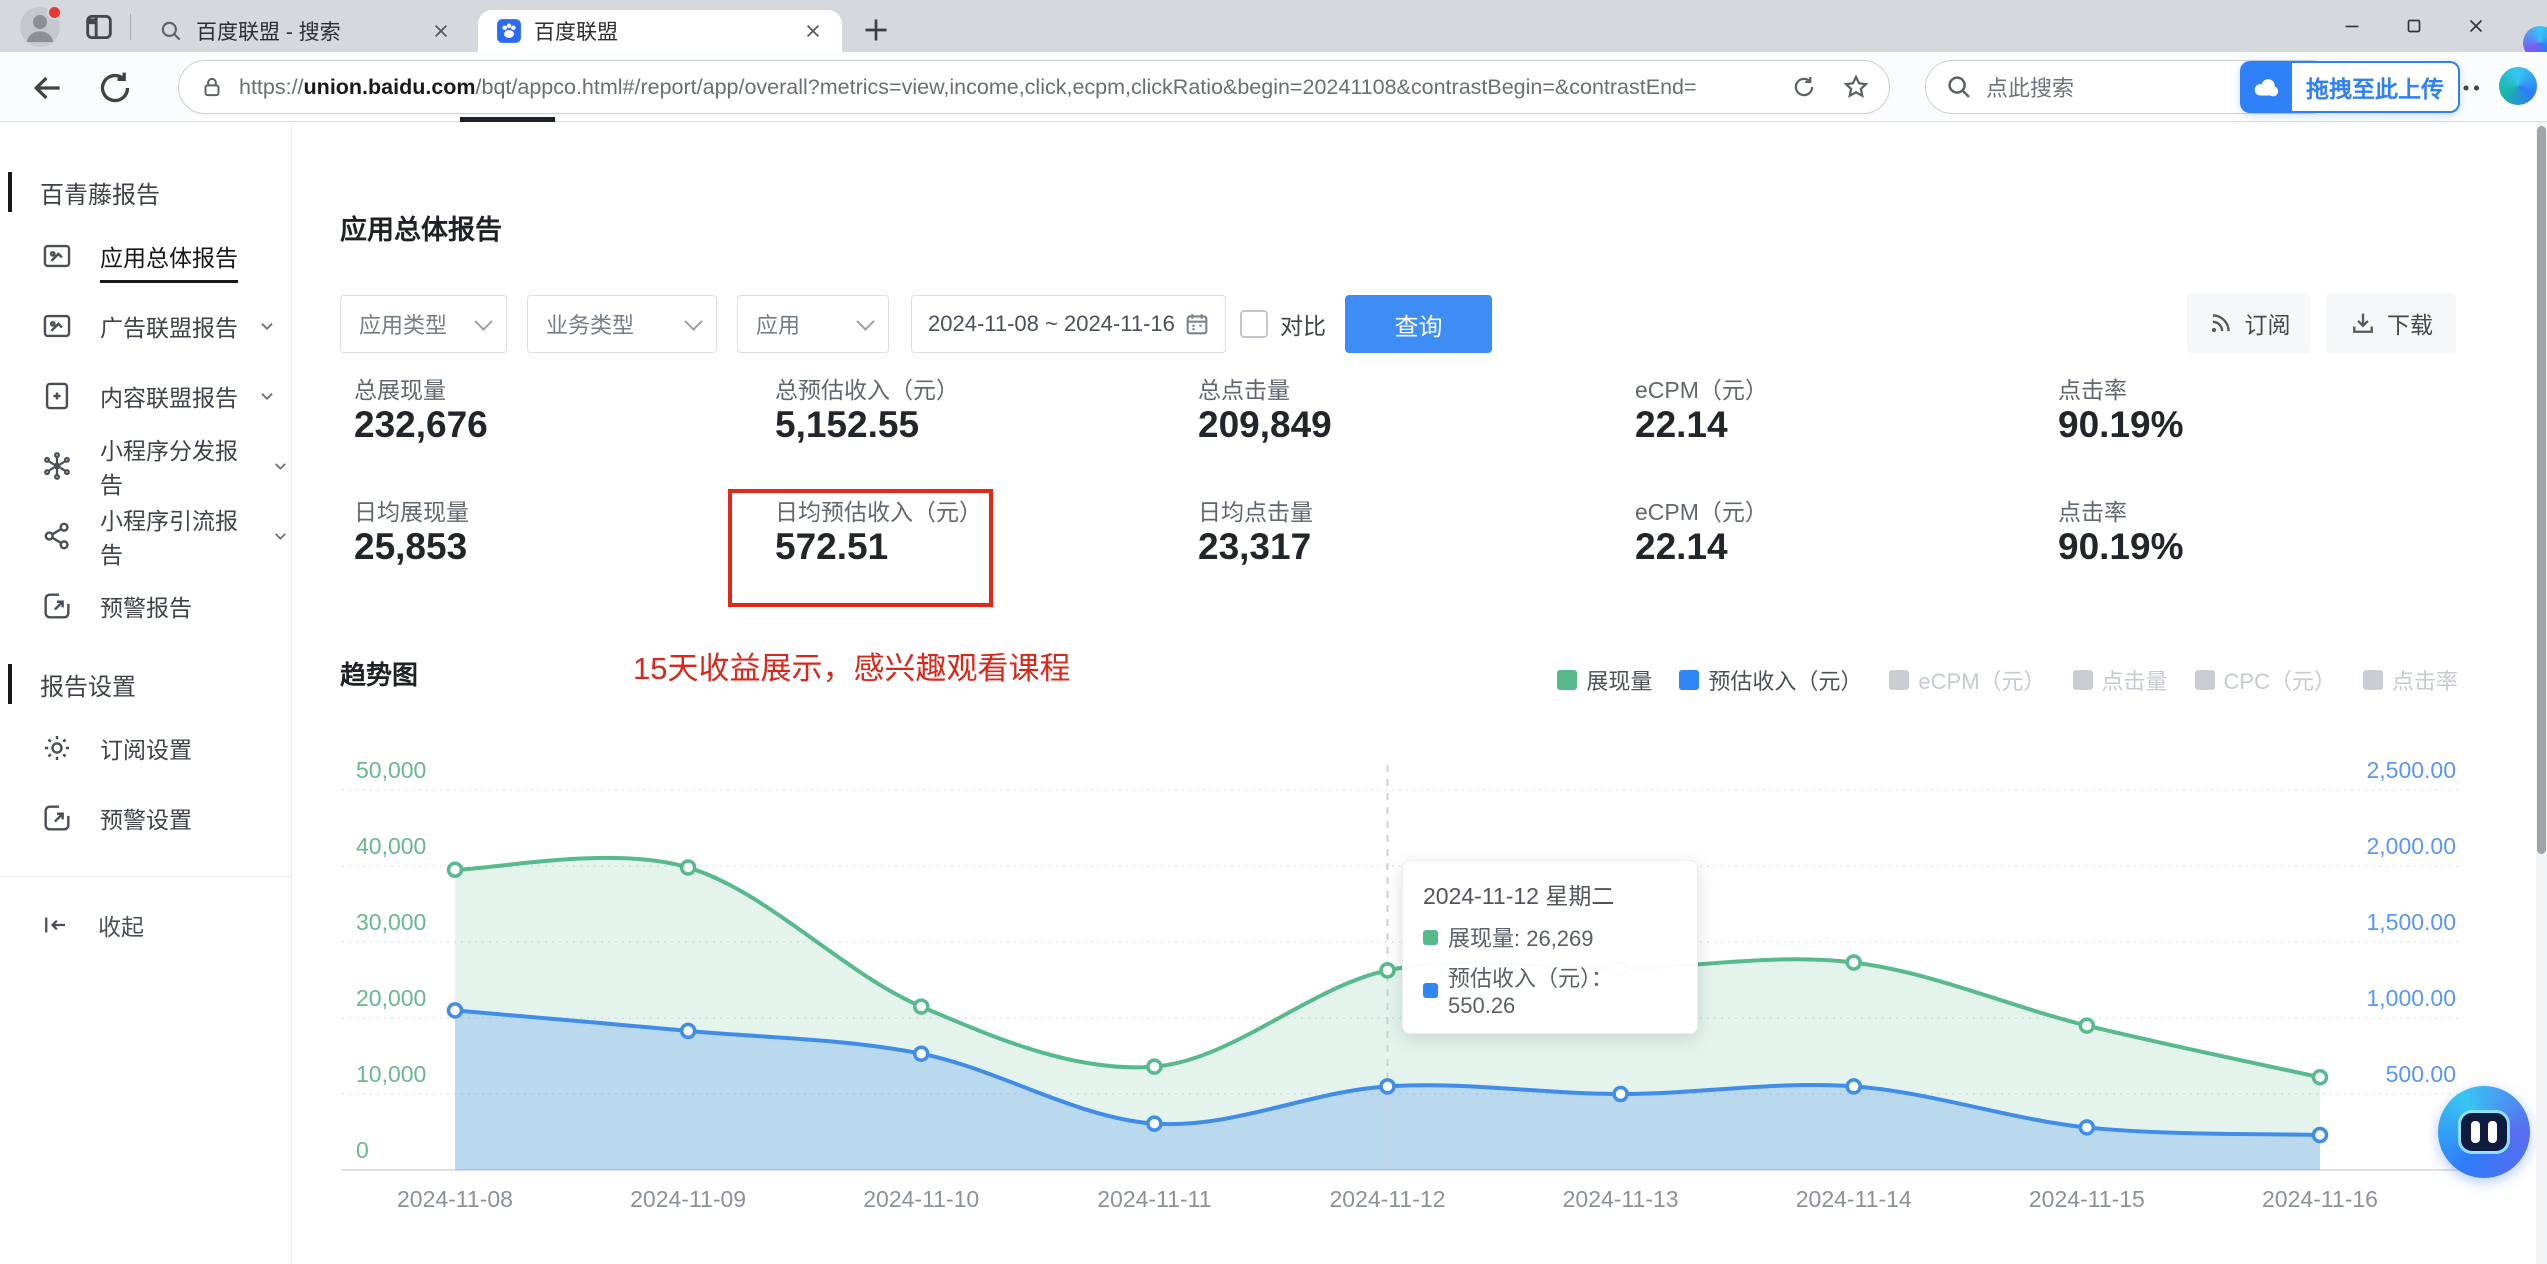 This screenshot has height=1264, width=2547. Describe the element at coordinates (48, 88) in the screenshot. I see `back-icon` at that location.